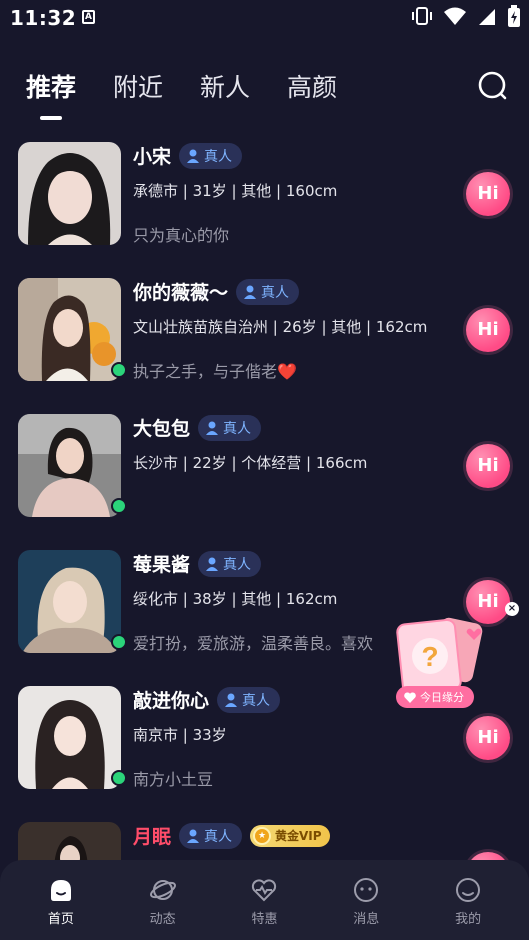 The image size is (529, 940). I want to click on user-name: 月眠, so click(152, 837).